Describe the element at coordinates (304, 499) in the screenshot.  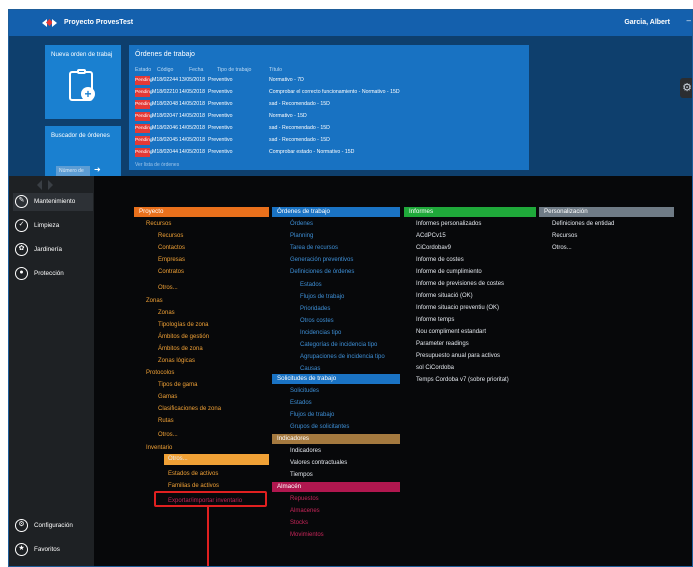
I see `menu-item: Repuestos` at that location.